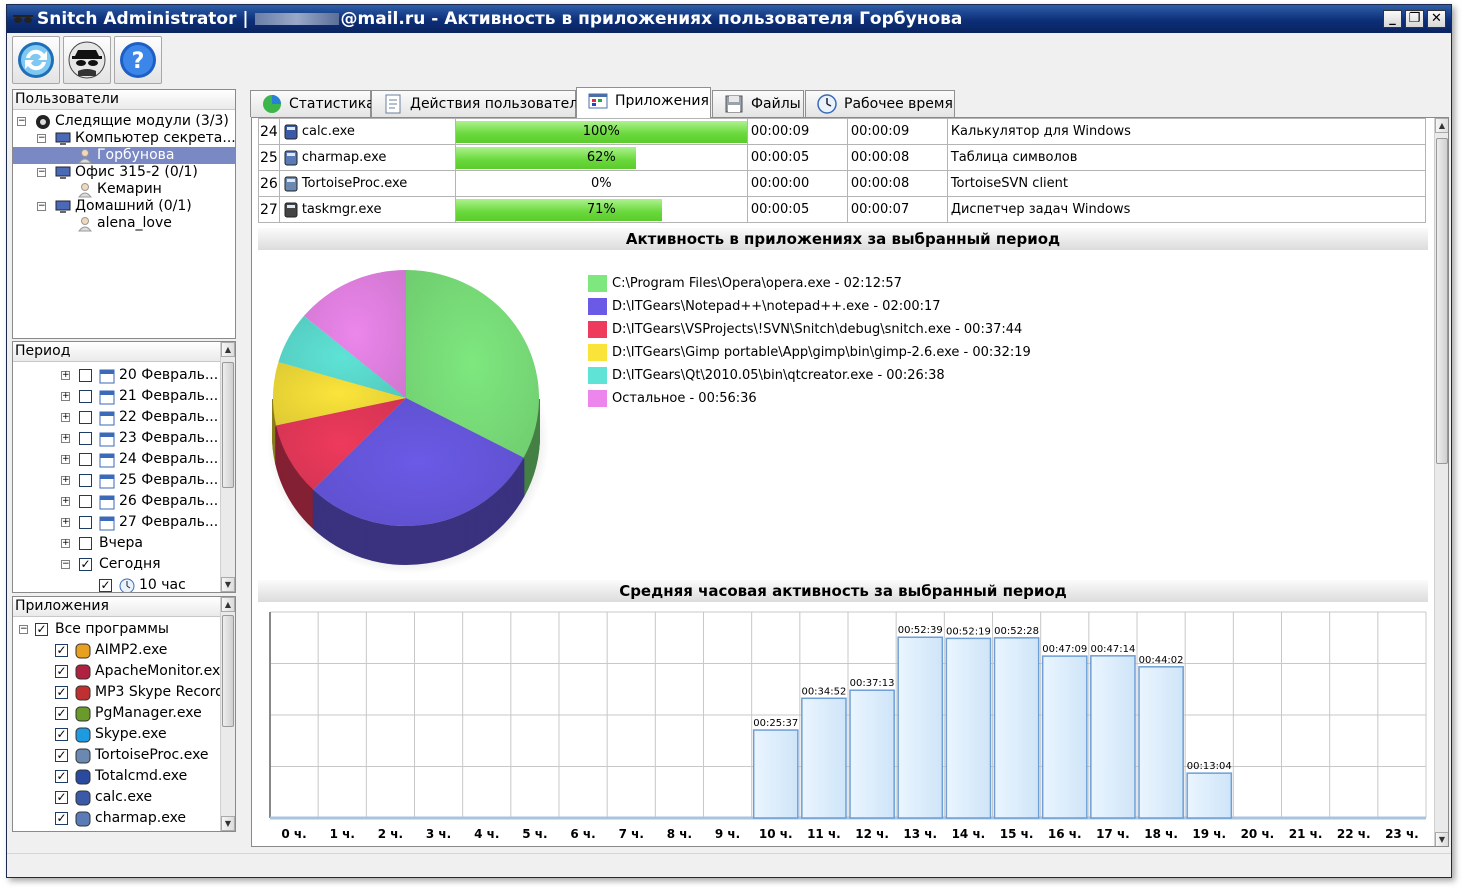 This screenshot has height=888, width=1464. I want to click on apps-scrollbar: ▲ ▼, so click(227, 714).